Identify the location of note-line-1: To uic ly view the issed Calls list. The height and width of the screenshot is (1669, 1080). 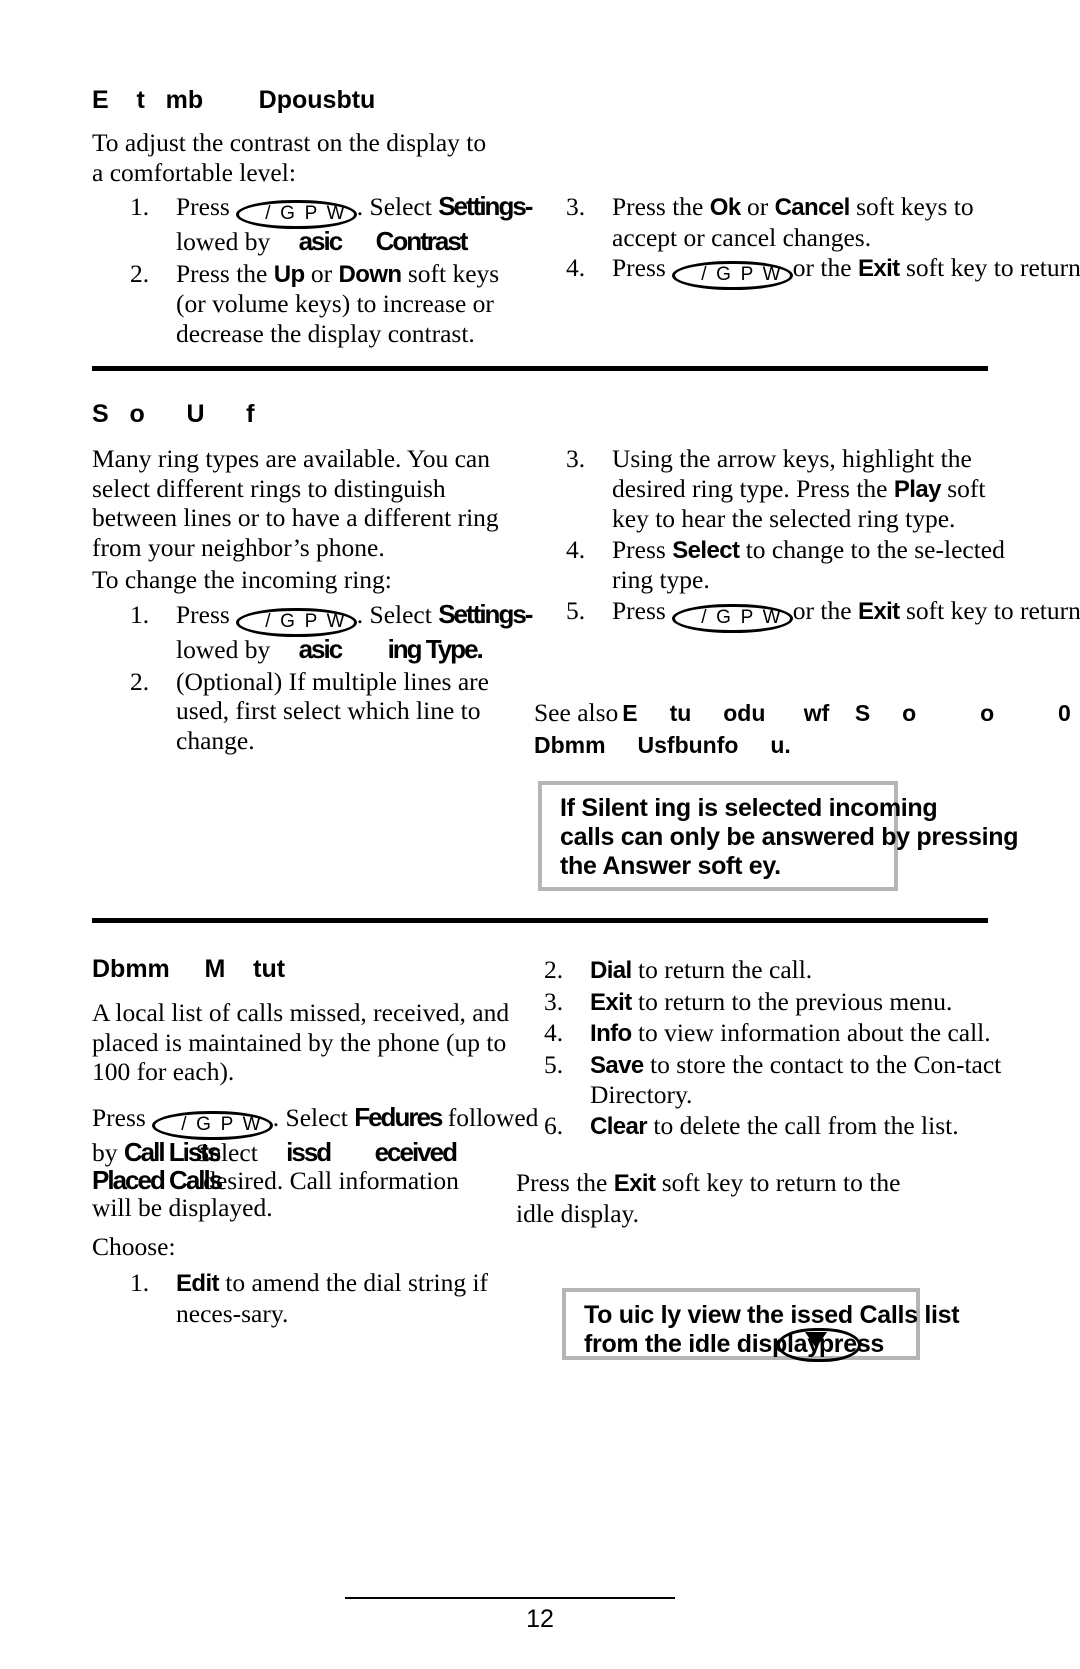
(772, 1315).